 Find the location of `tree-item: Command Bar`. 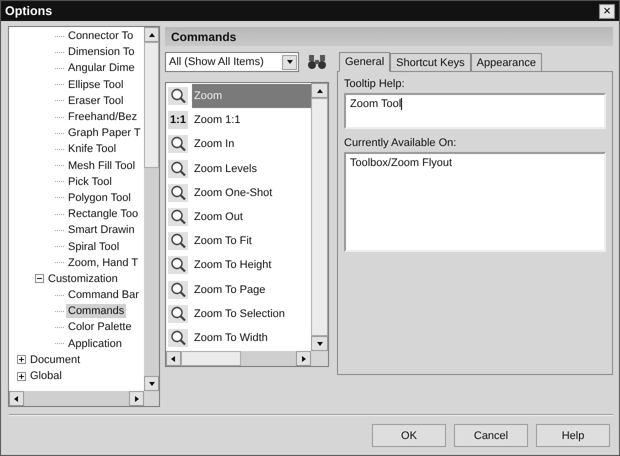

tree-item: Command Bar is located at coordinates (103, 295).